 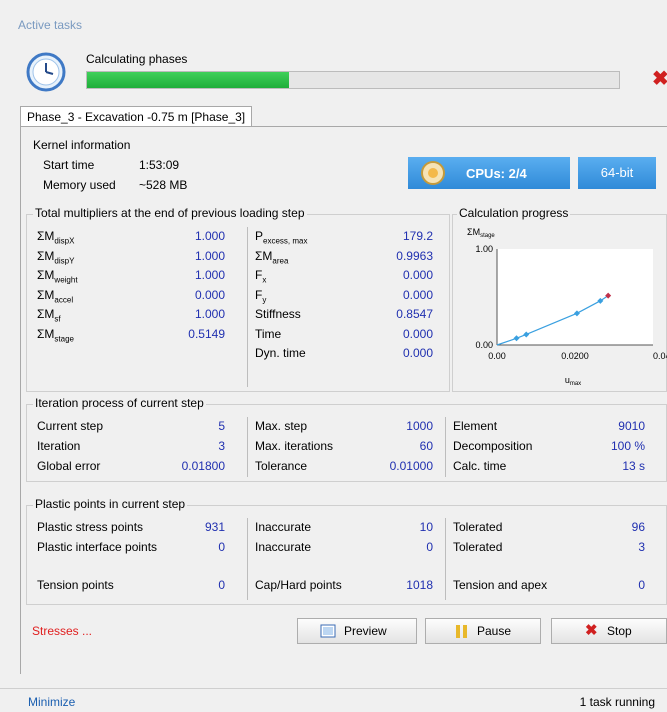 What do you see at coordinates (660, 356) in the screenshot?
I see `chart-x-tick: 0.04` at bounding box center [660, 356].